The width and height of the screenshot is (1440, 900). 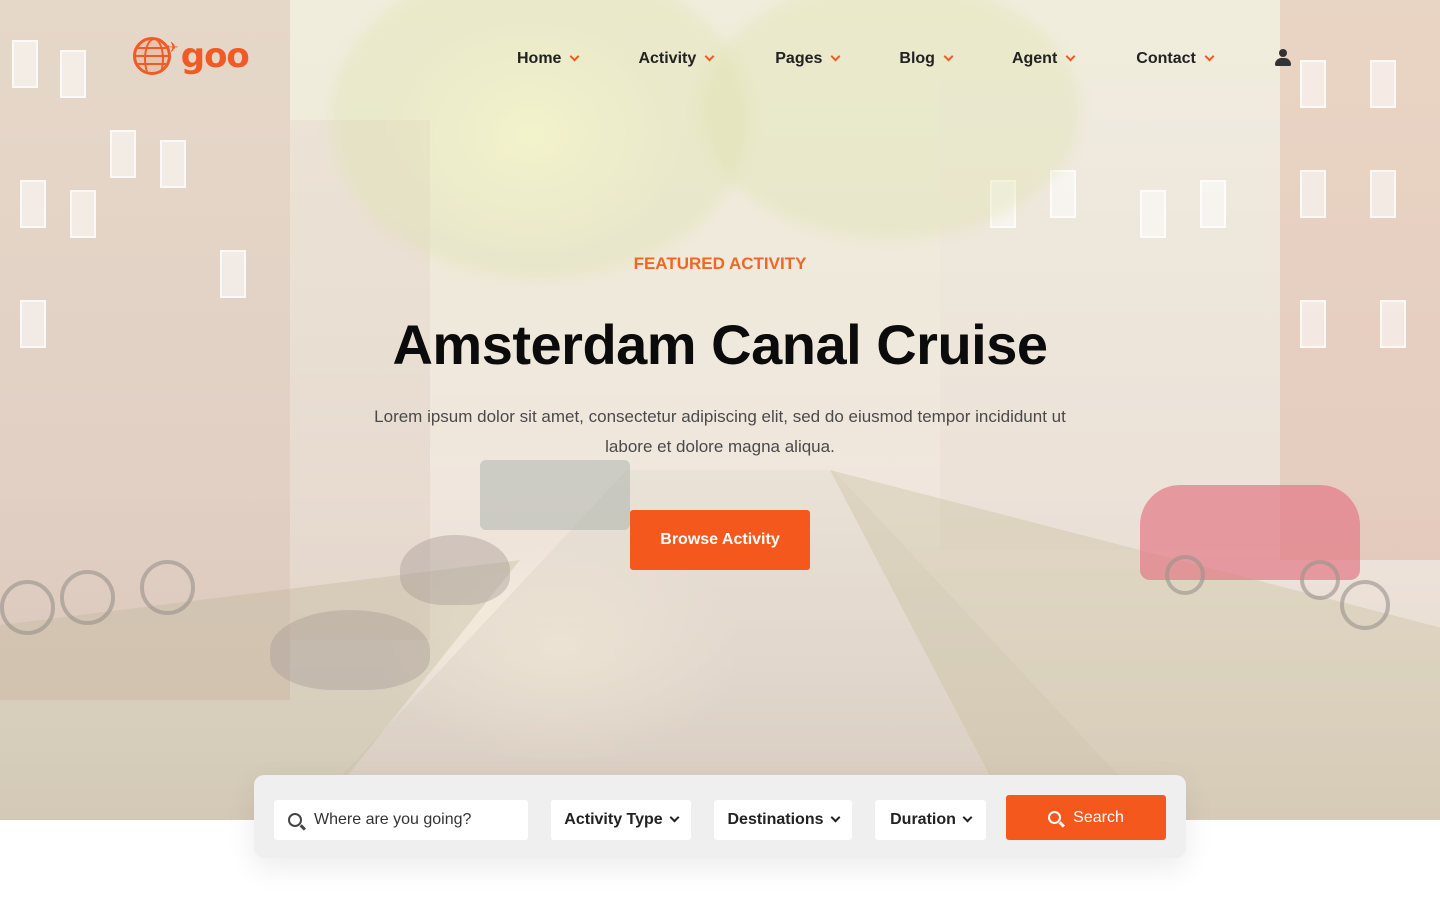 I want to click on destination-search-field, so click(x=401, y=820).